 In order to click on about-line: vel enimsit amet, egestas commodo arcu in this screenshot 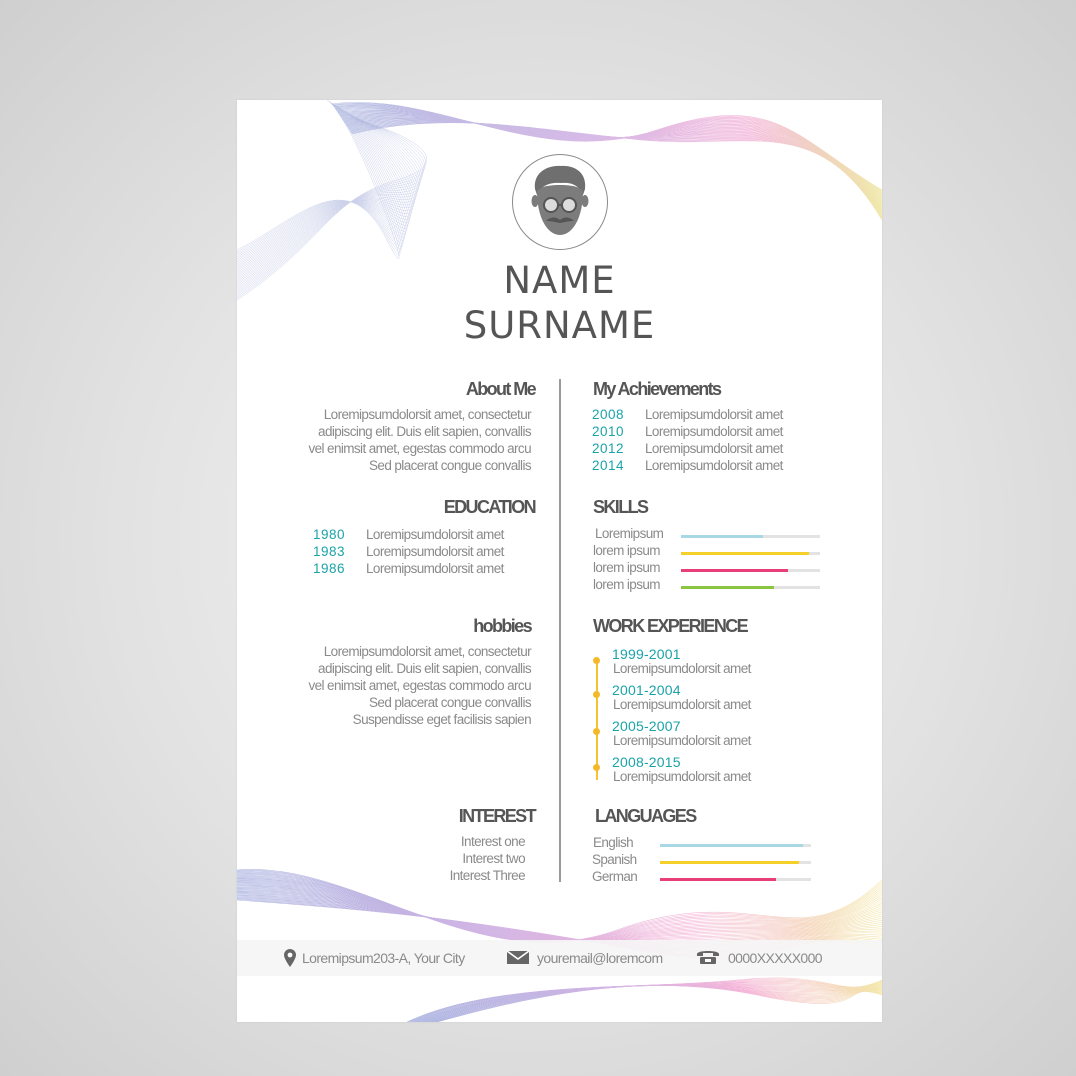, I will do `click(419, 448)`.